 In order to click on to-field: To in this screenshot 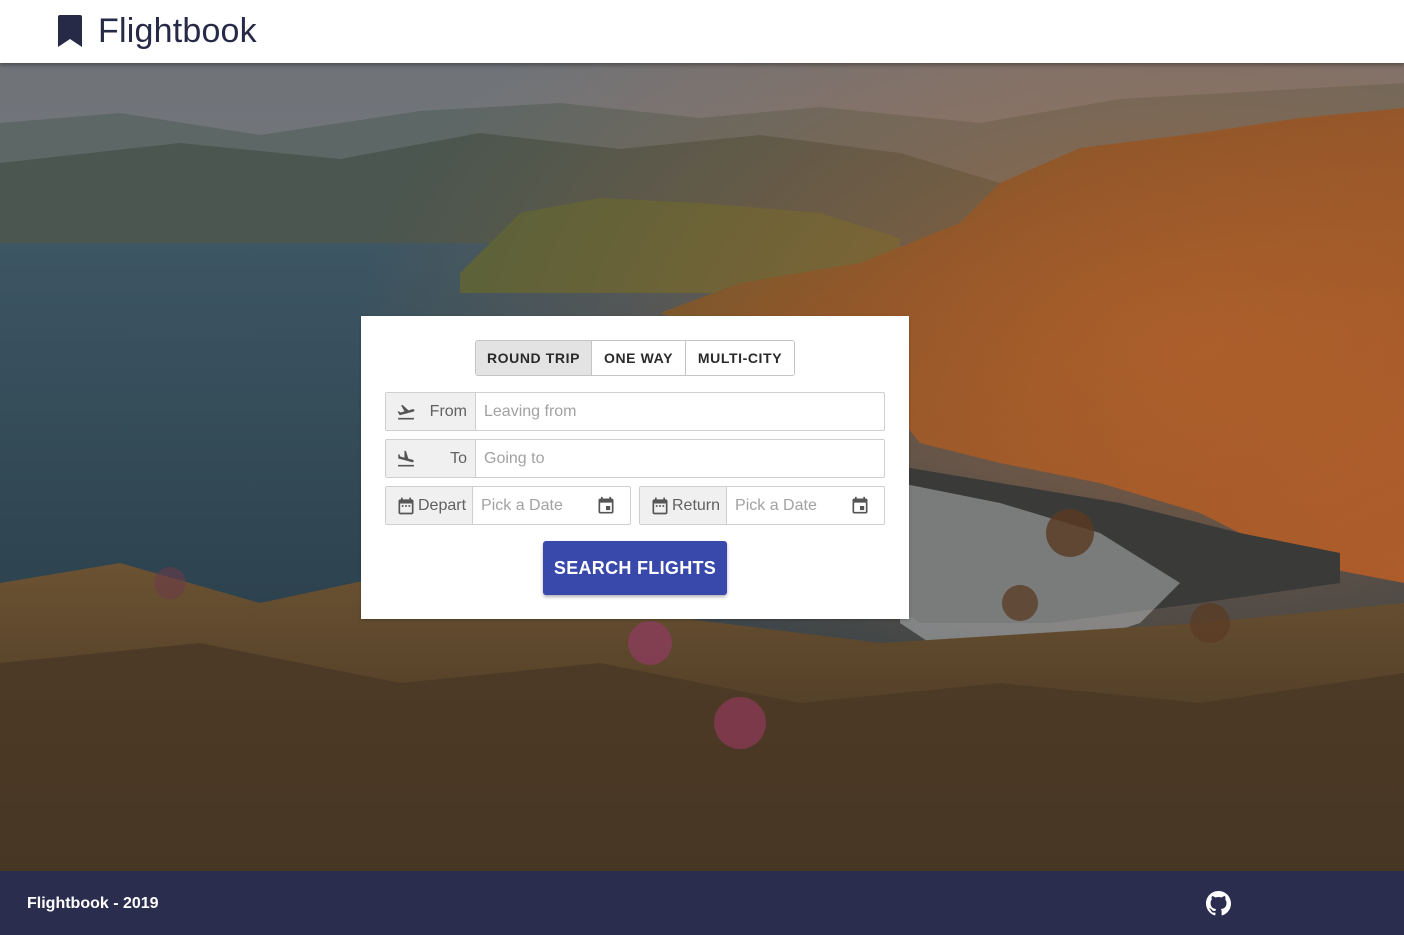, I will do `click(635, 458)`.